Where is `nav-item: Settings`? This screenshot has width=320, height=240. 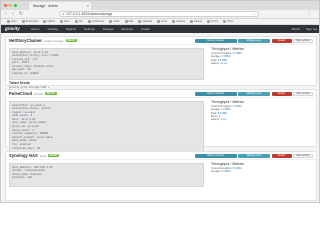 nav-item: Settings is located at coordinates (89, 29).